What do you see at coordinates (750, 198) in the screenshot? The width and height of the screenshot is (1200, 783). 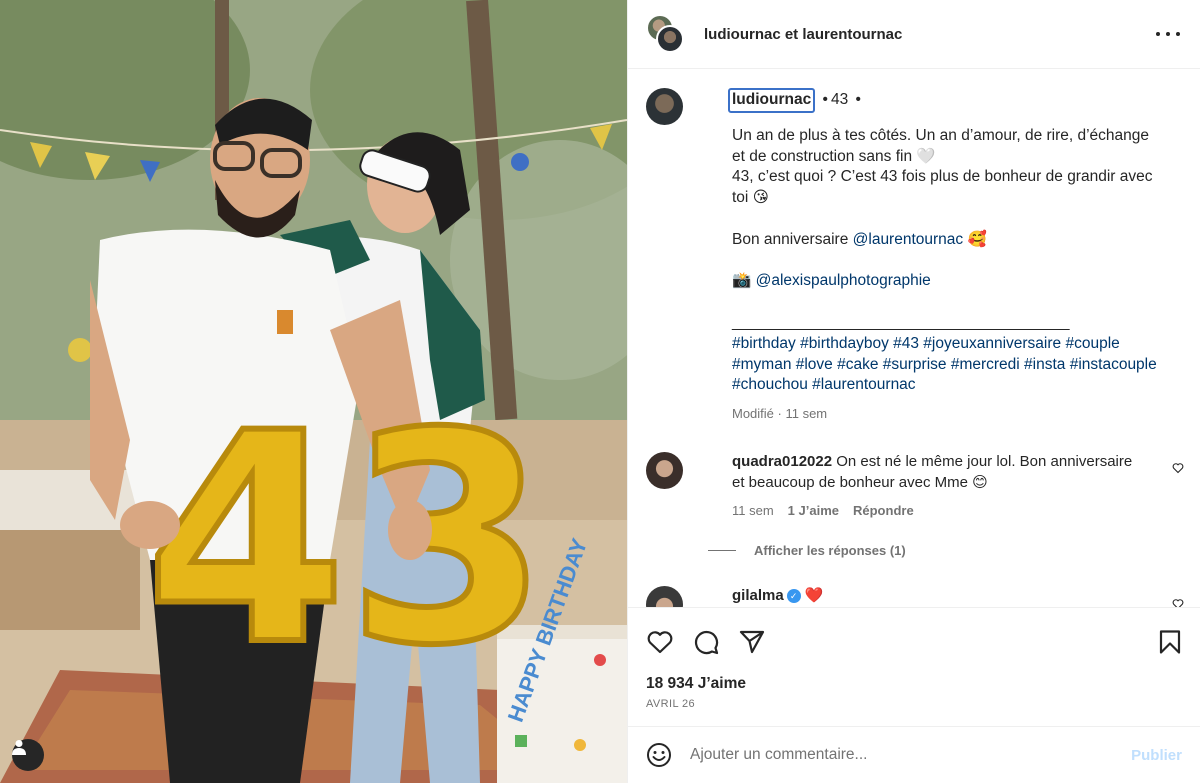 I see `caption-line: toi 😘` at bounding box center [750, 198].